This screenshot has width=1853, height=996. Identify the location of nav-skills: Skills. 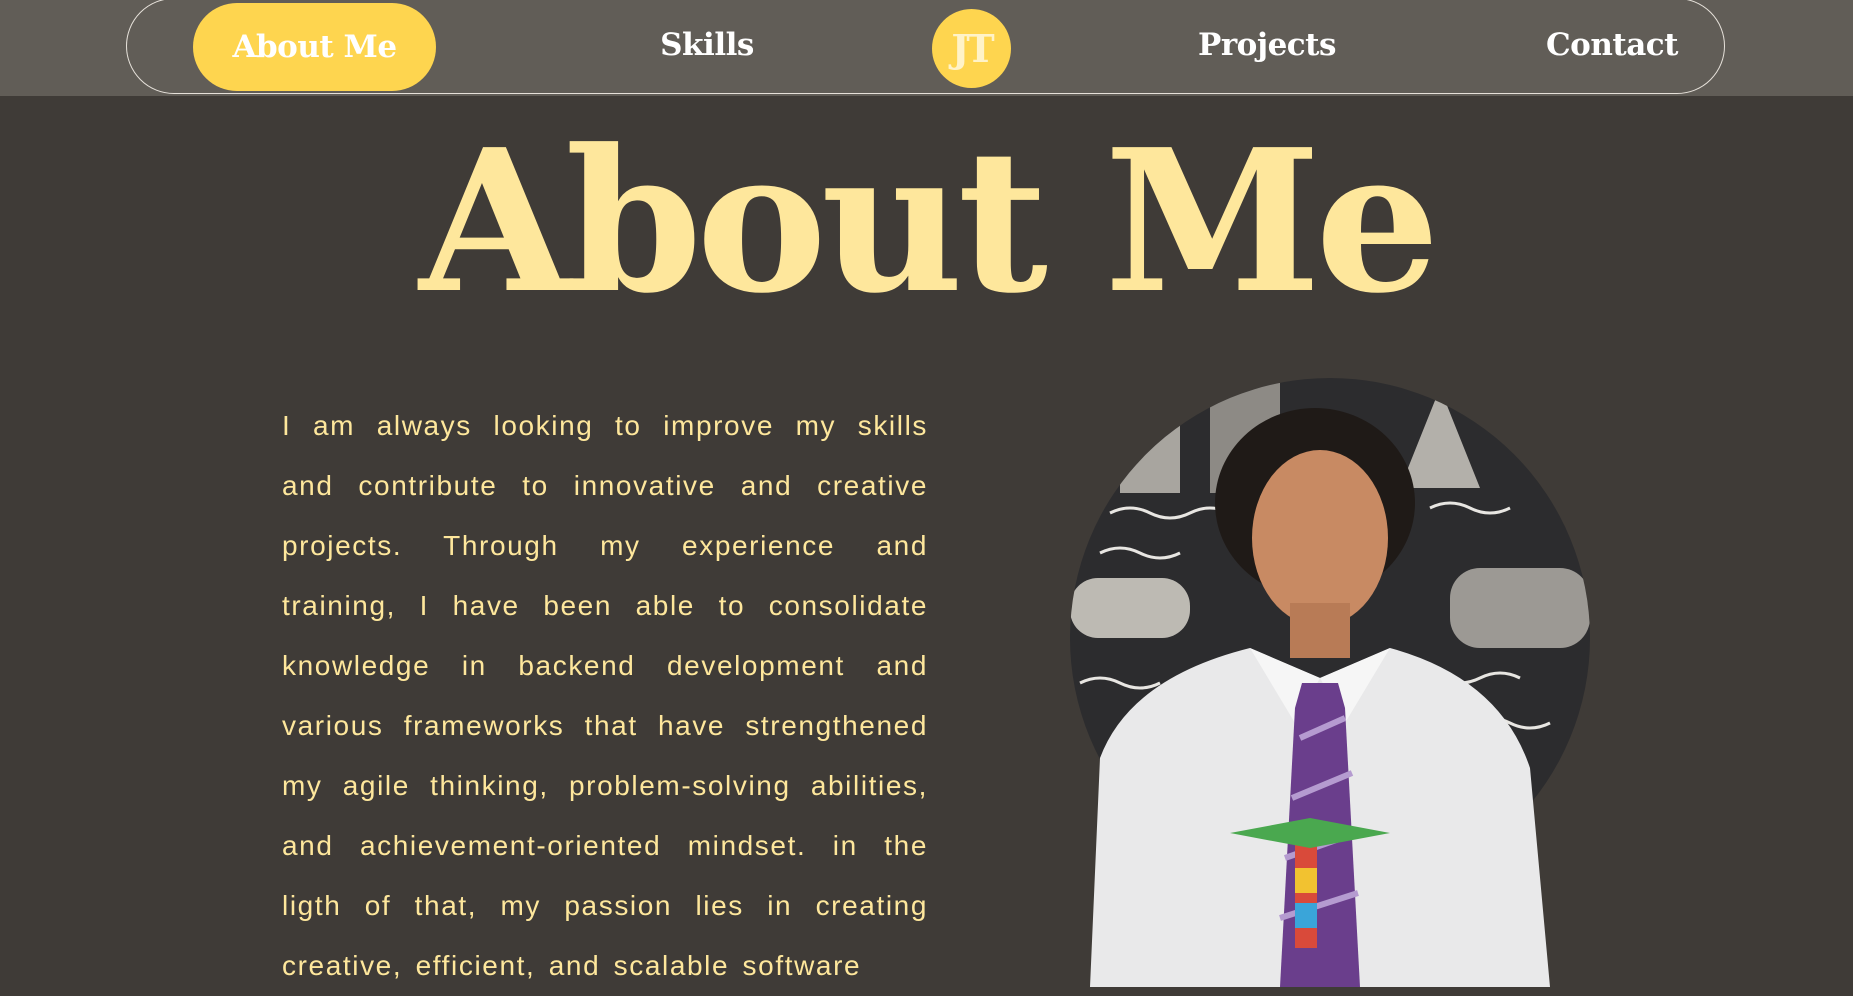
(707, 45).